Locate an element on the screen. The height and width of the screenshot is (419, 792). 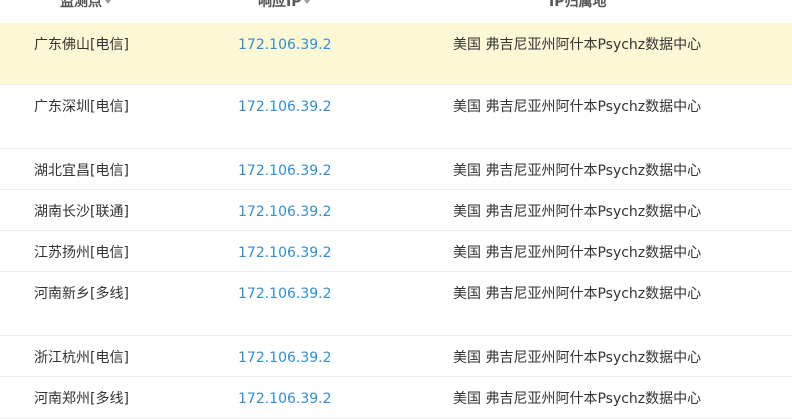
monitor-point-cell: 湖北宜昌[电信] is located at coordinates (81, 171).